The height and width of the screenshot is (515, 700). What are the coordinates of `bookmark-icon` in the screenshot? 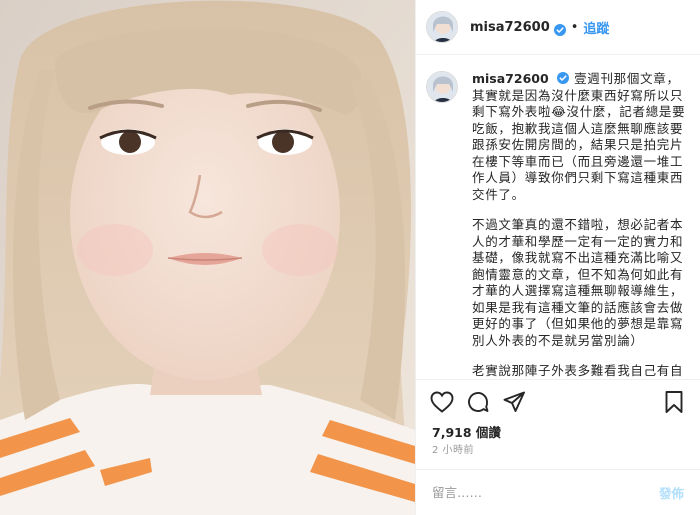 It's located at (674, 402).